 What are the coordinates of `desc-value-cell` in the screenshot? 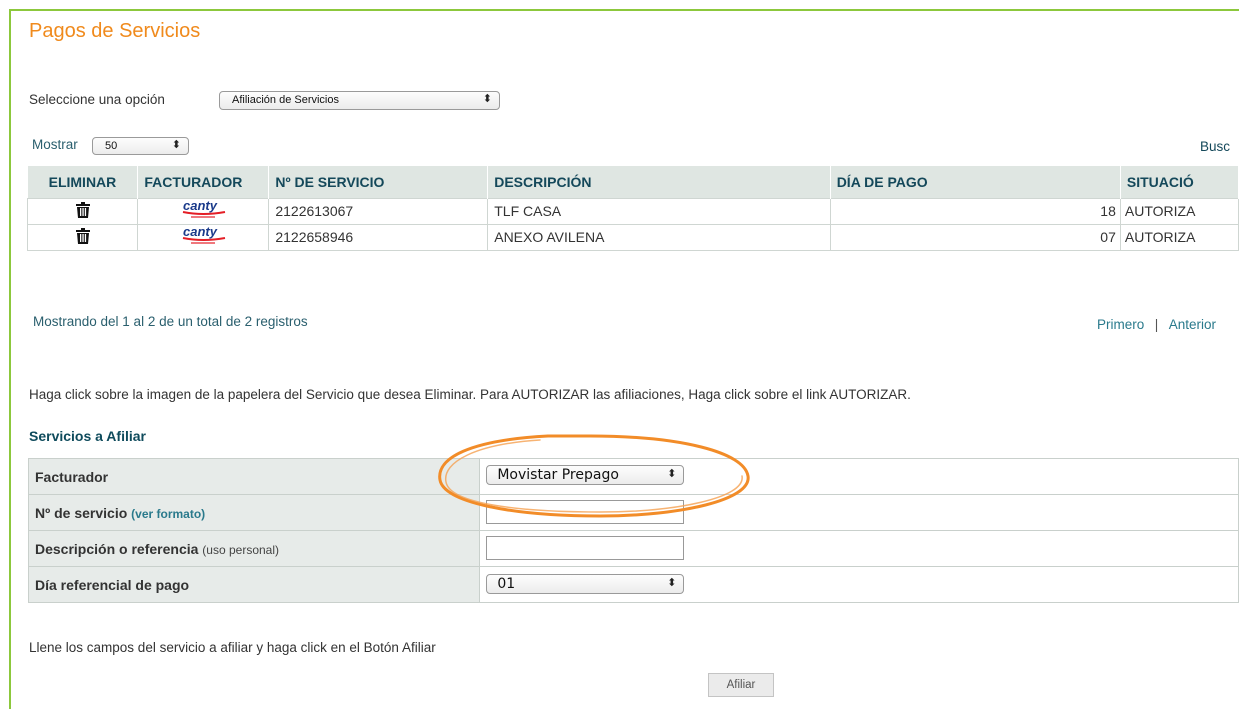 It's located at (859, 548).